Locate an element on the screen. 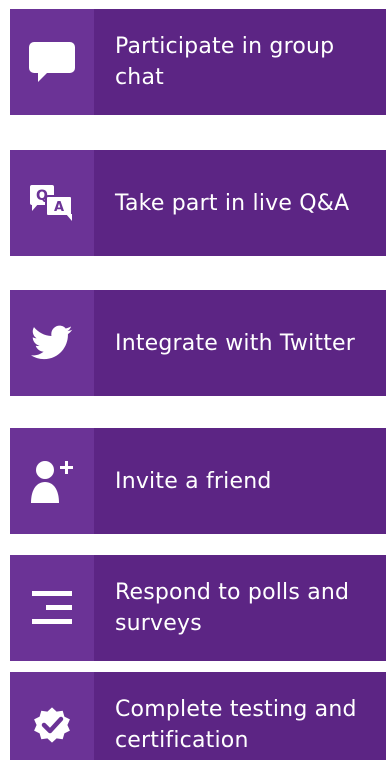 The image size is (386, 760). icon-panel: Q A is located at coordinates (52, 203).